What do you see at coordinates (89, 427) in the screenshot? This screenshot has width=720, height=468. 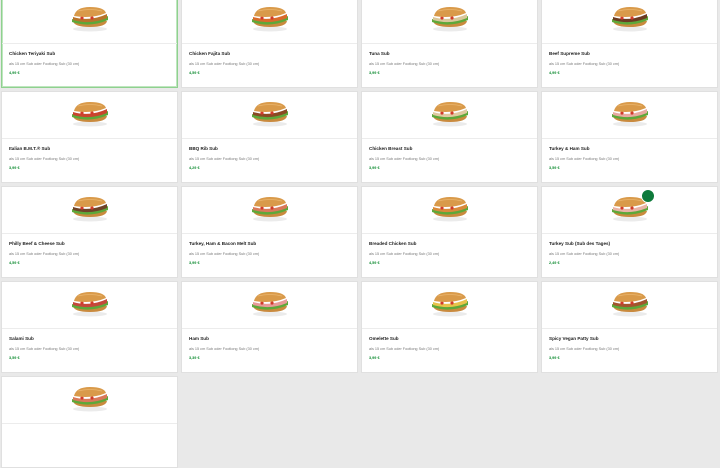 I see `product-info` at bounding box center [89, 427].